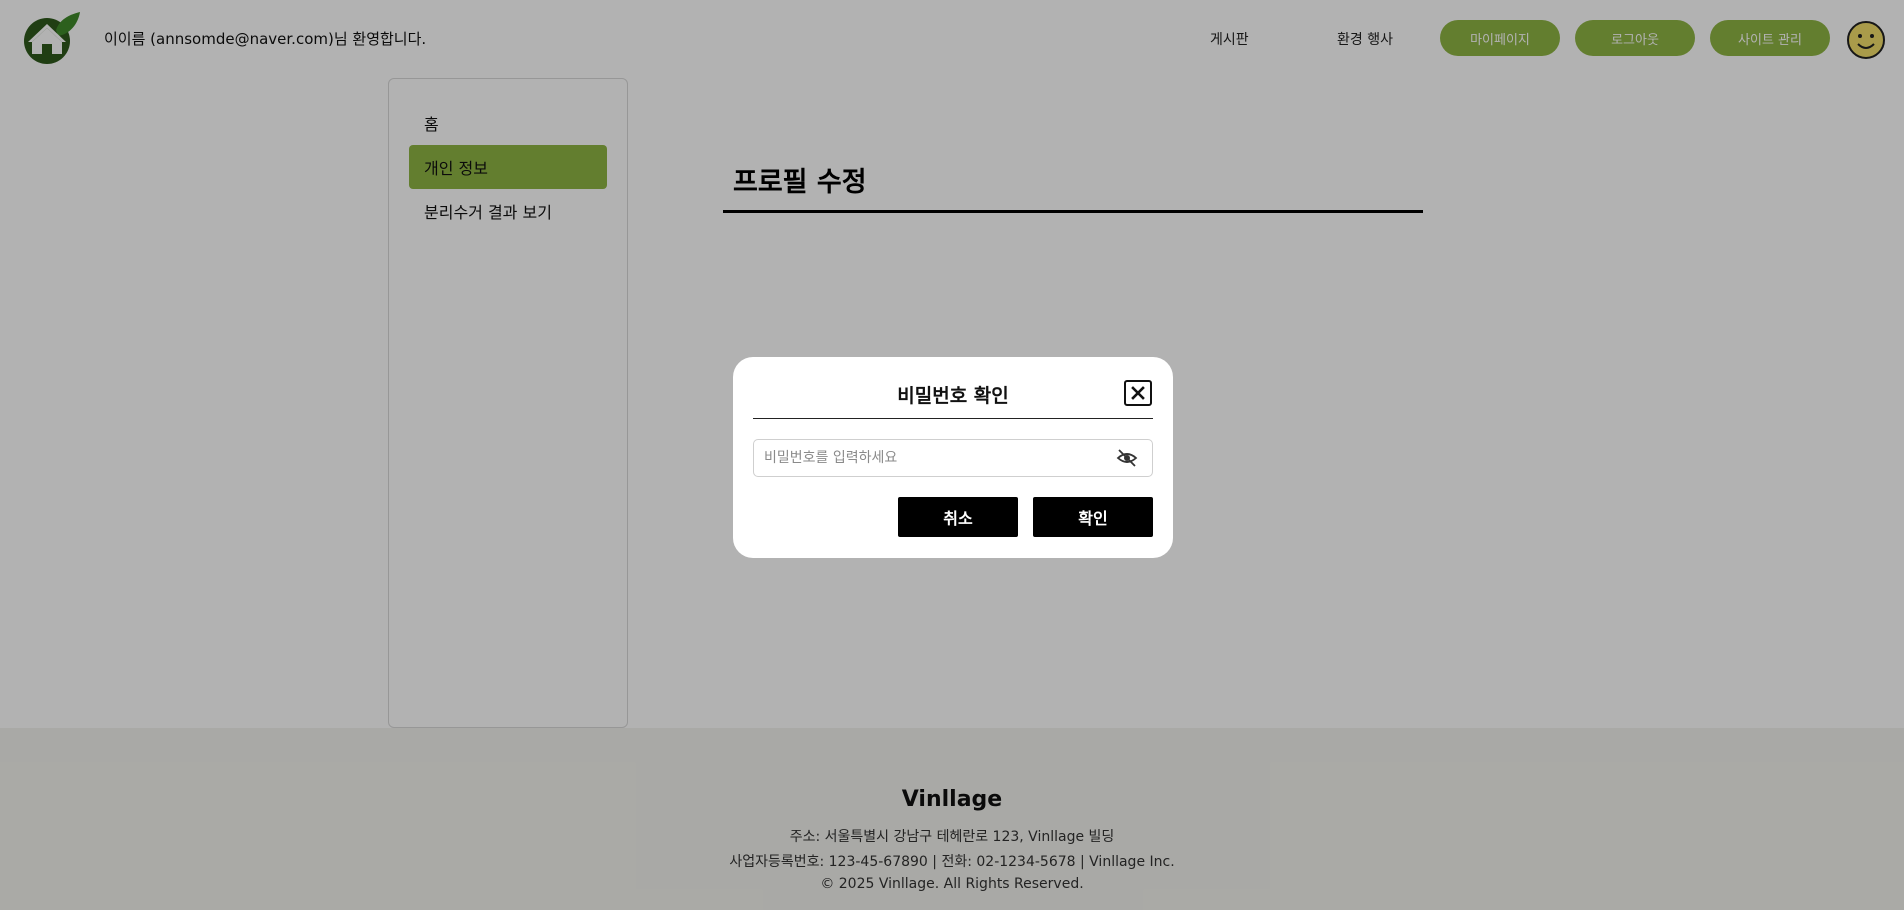 Image resolution: width=1904 pixels, height=910 pixels. What do you see at coordinates (958, 517) in the screenshot?
I see `cancel-button: 취소` at bounding box center [958, 517].